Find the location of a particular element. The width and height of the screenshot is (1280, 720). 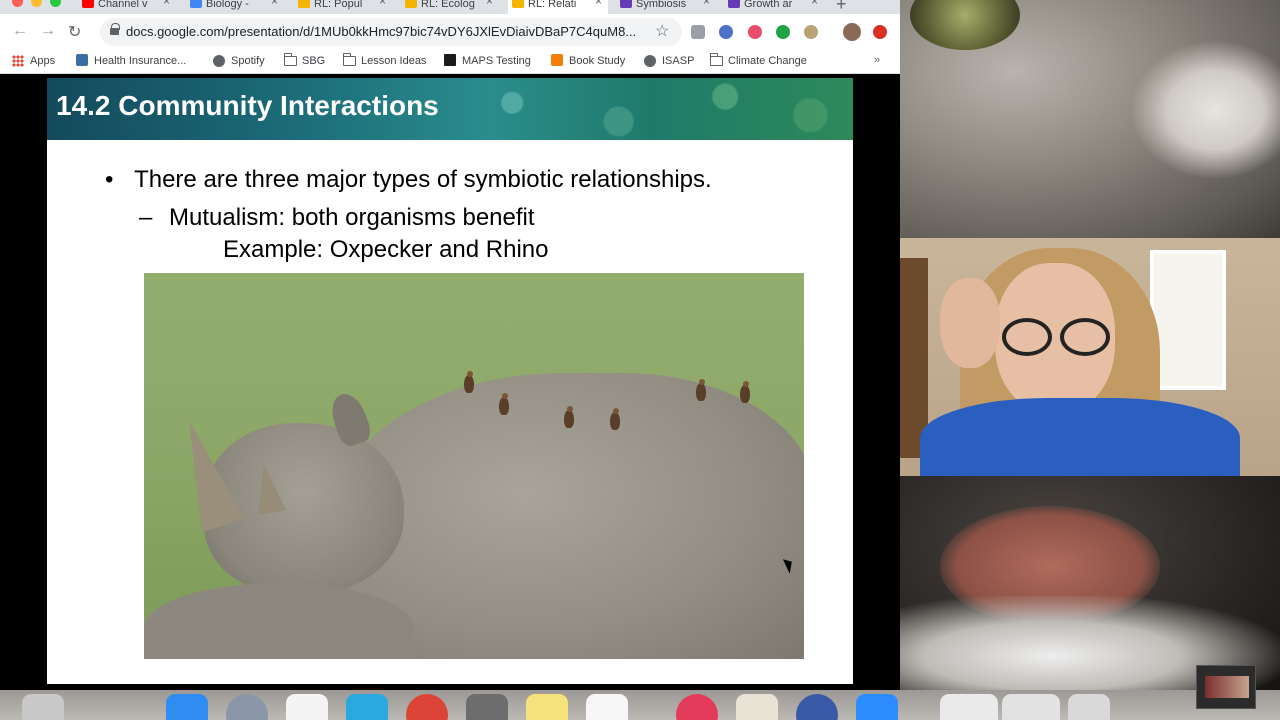

tab-biology: Biology - × is located at coordinates (235, 7).